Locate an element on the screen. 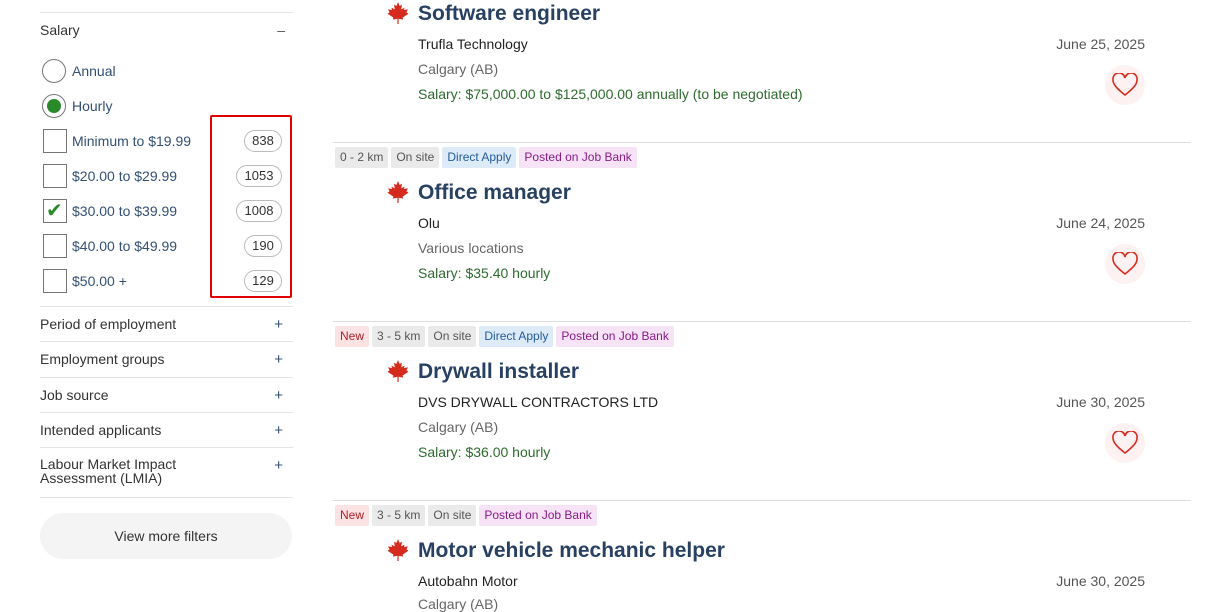 The height and width of the screenshot is (612, 1223). job-date: June 25, 2025 is located at coordinates (1100, 44).